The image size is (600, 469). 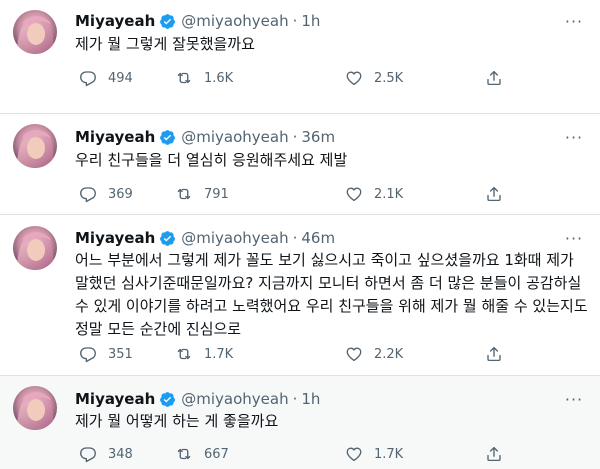 I want to click on retweet-button: 1.7K, so click(x=204, y=354).